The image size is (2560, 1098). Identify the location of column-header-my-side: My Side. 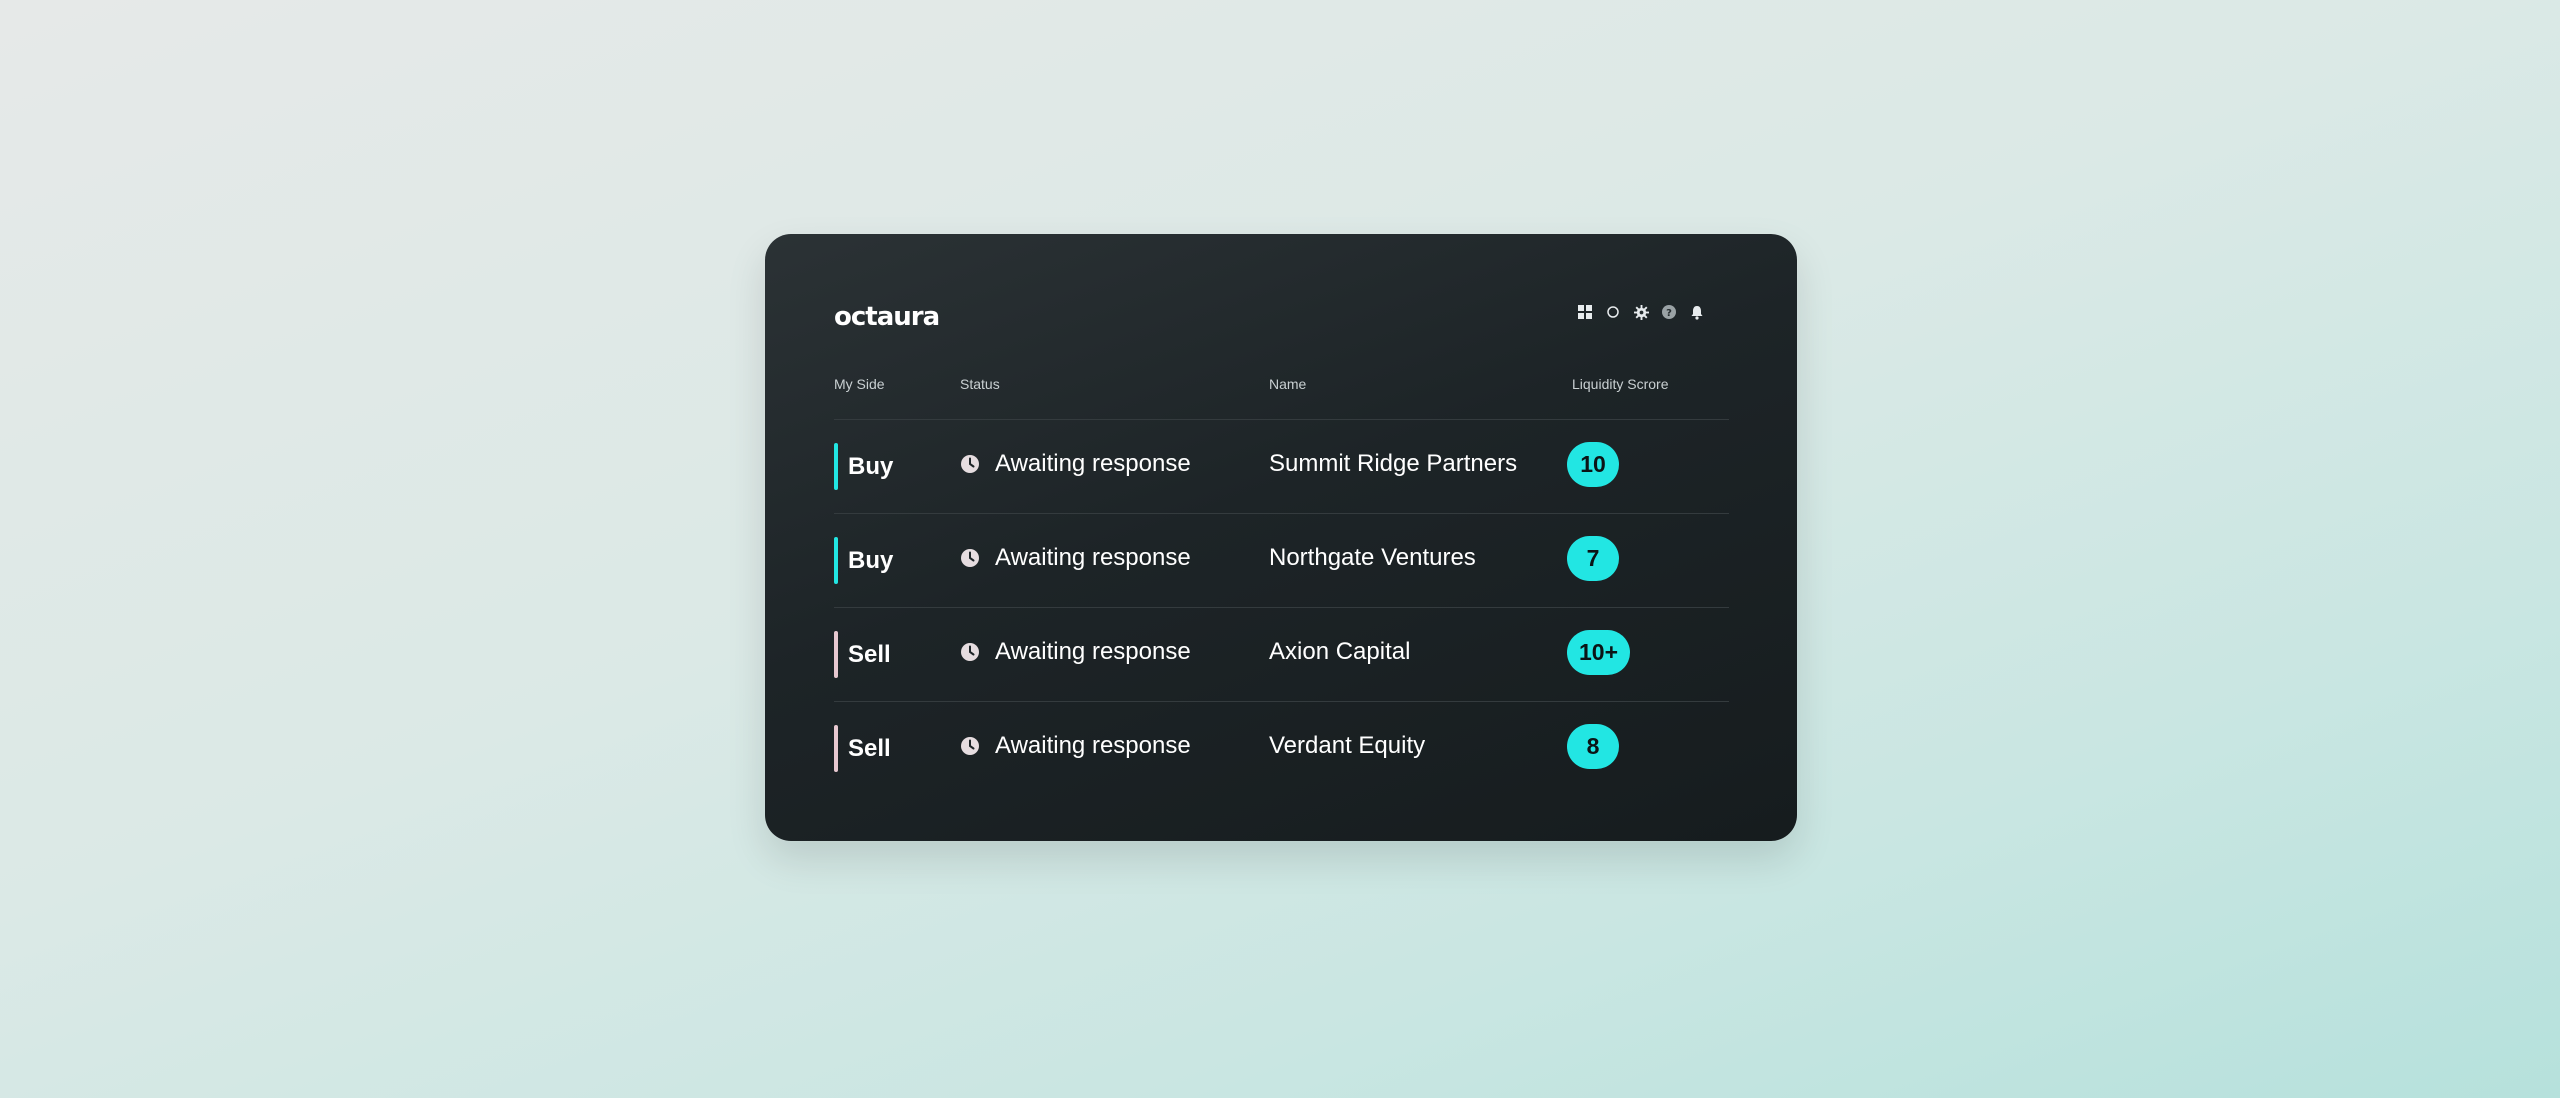
(859, 384).